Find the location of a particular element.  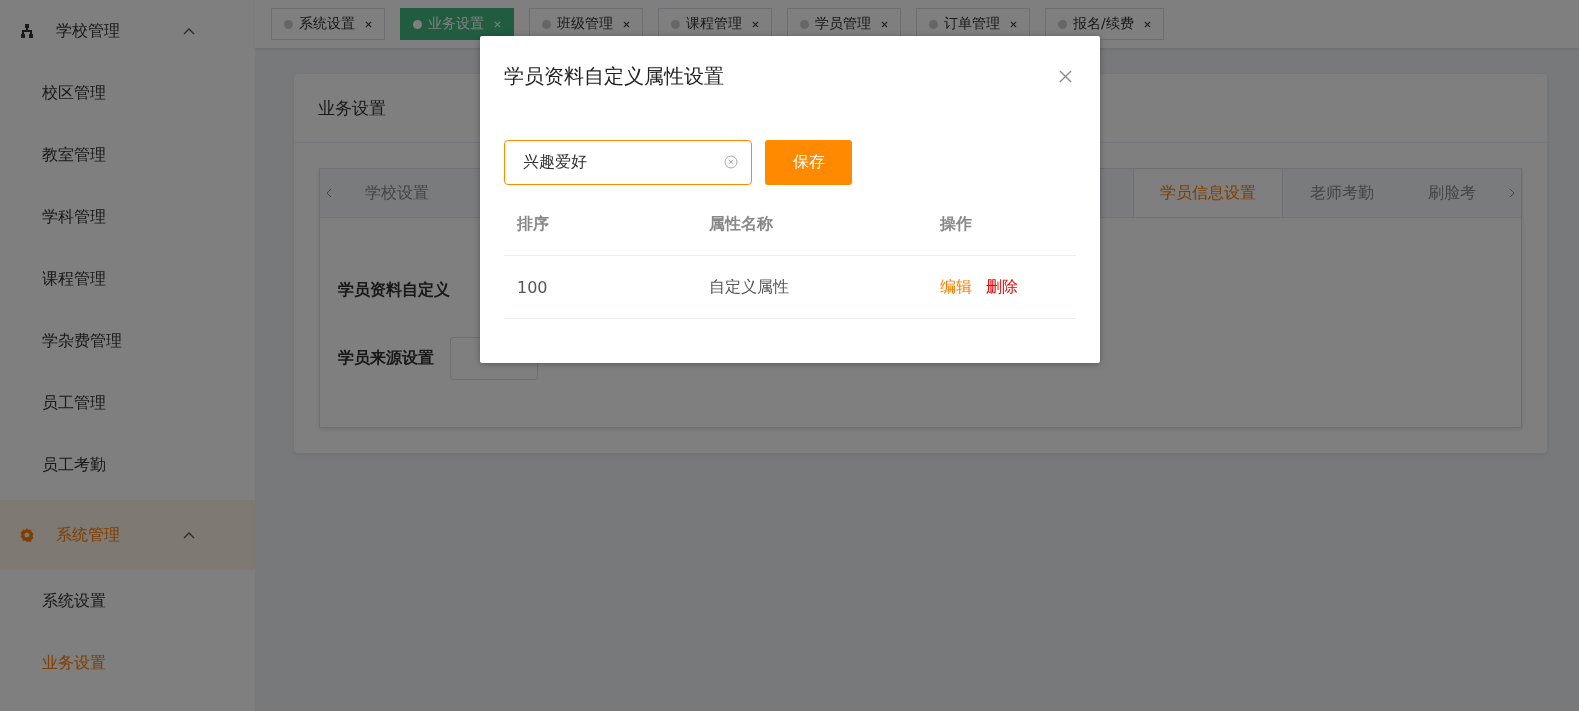

input-field: 兴趣爱好 is located at coordinates (628, 162).